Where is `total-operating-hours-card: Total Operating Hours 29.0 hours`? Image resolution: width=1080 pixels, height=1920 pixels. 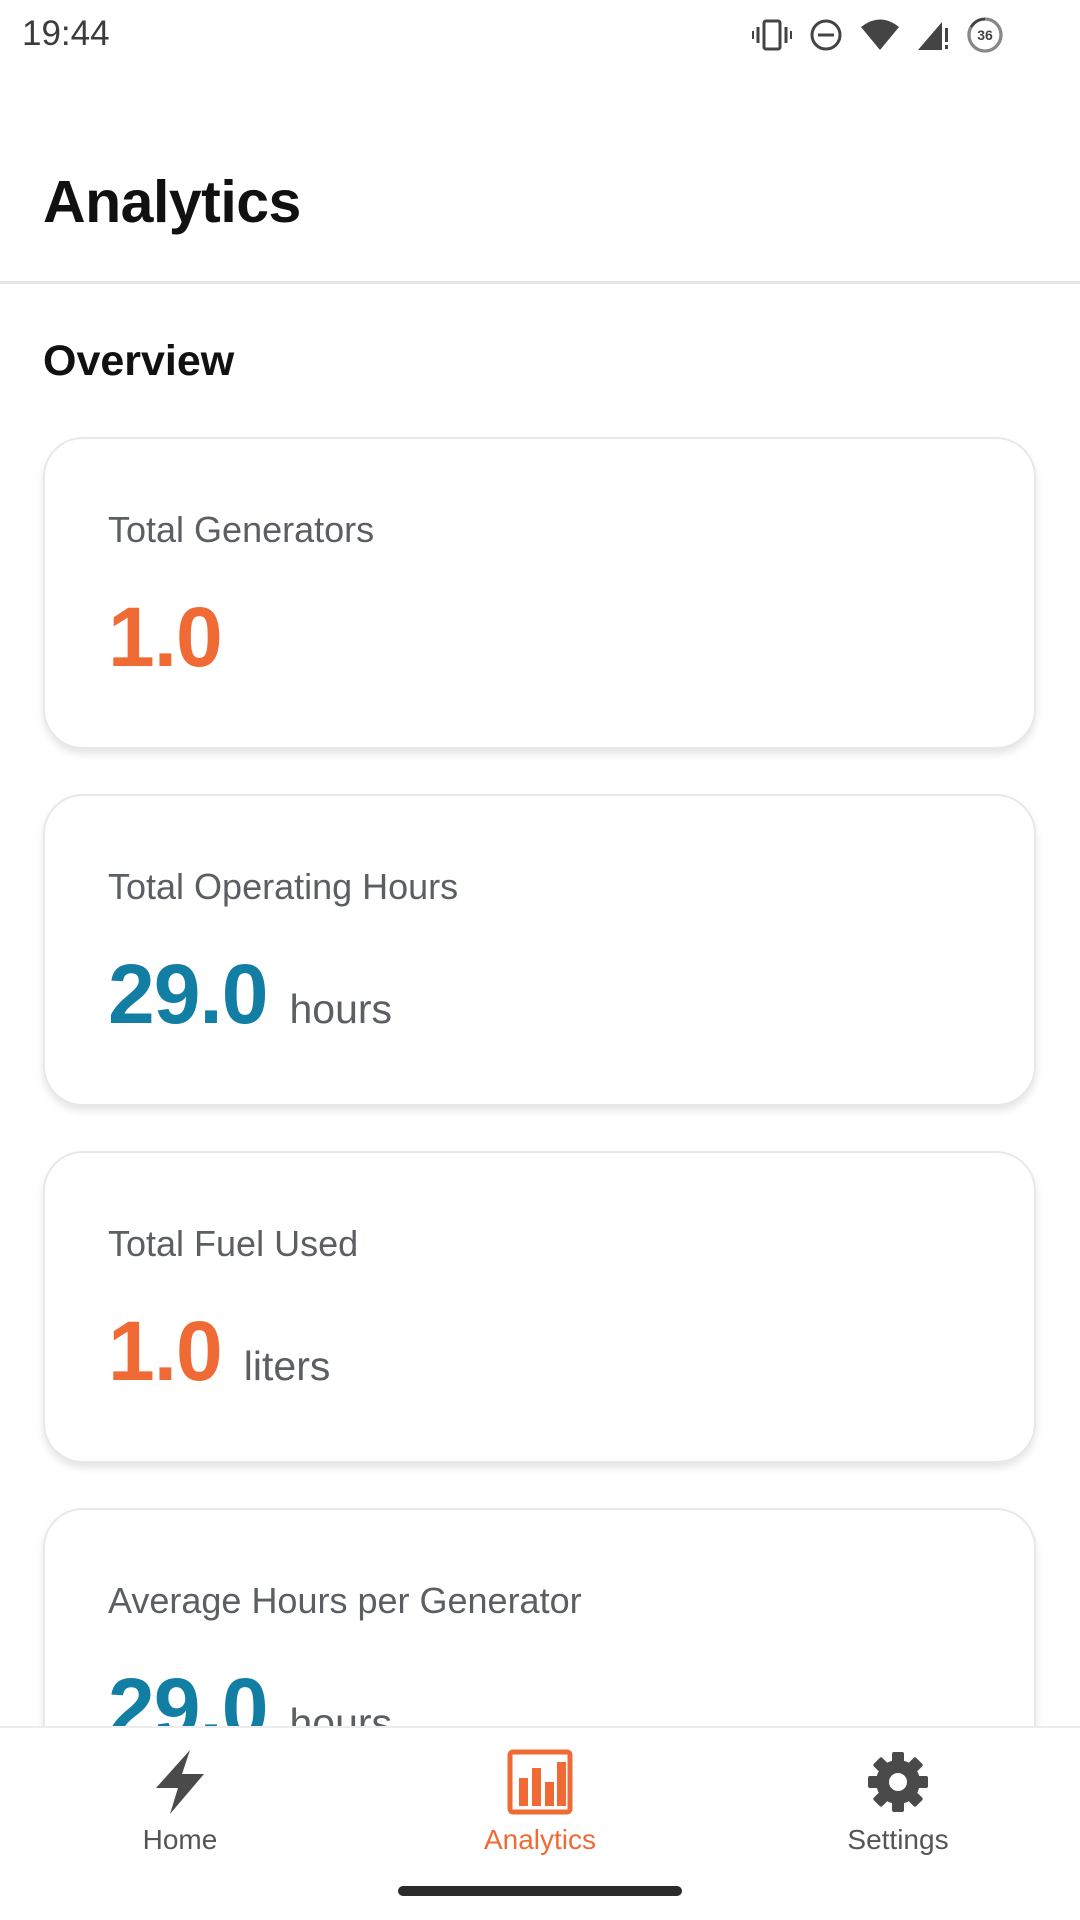
total-operating-hours-card: Total Operating Hours 29.0 hours is located at coordinates (539, 950).